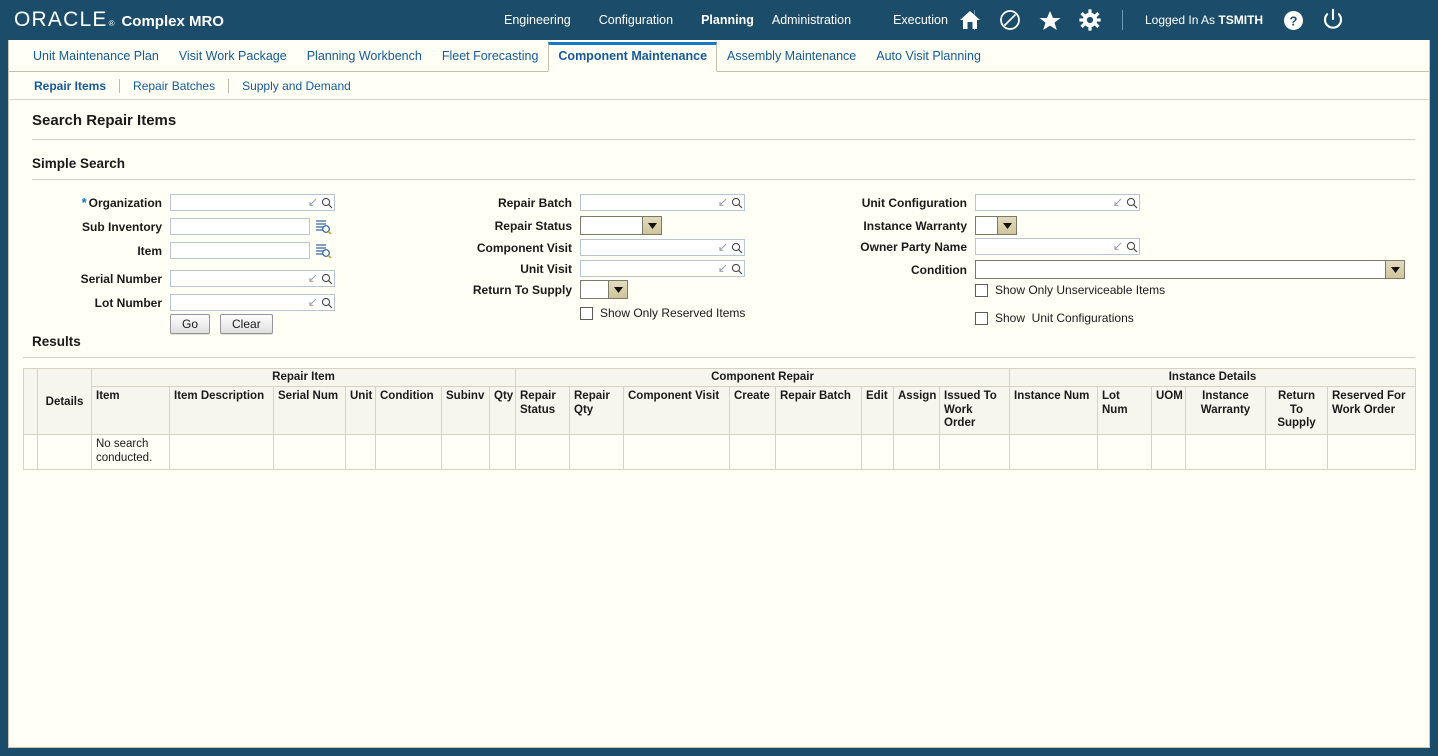  I want to click on col-uom: UOM, so click(1168, 410).